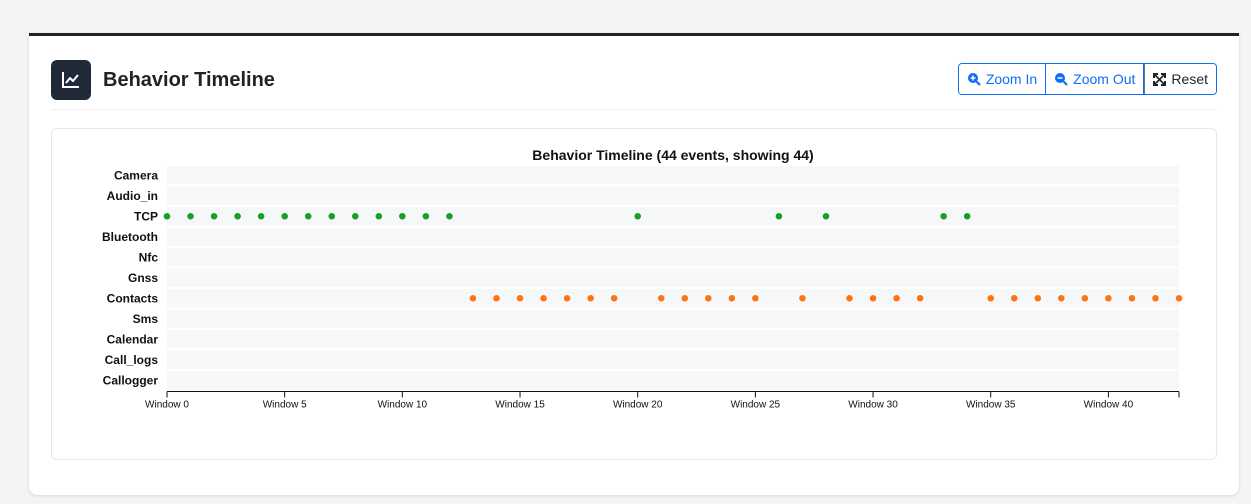 Image resolution: width=1251 pixels, height=504 pixels. I want to click on zoom-in-button: Zoom In, so click(1002, 79).